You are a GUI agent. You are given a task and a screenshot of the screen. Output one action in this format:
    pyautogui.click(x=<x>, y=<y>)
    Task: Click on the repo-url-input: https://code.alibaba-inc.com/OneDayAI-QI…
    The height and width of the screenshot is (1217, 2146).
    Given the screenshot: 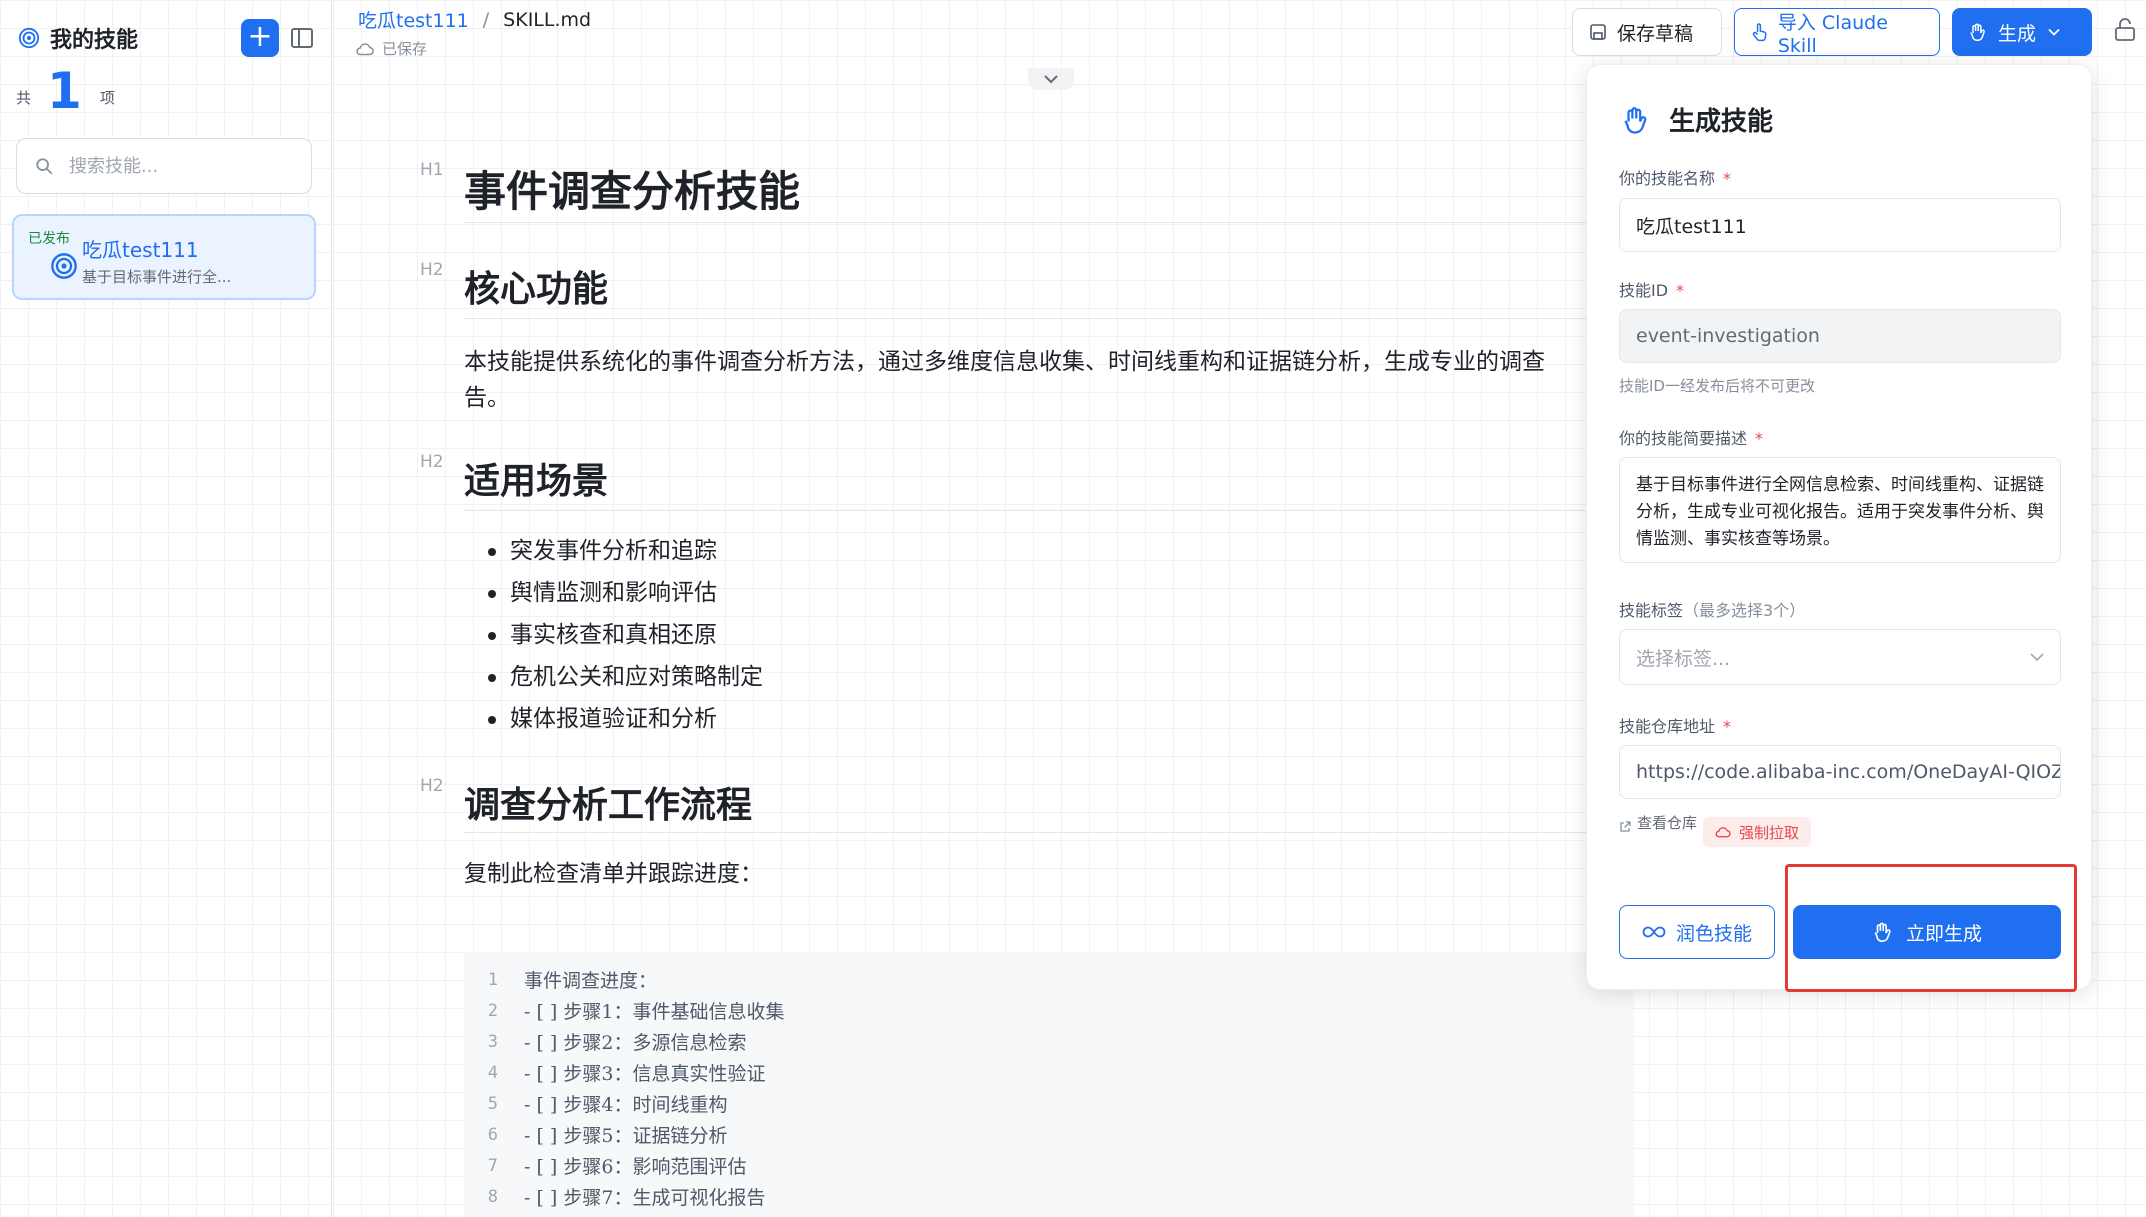 What is the action you would take?
    pyautogui.click(x=1840, y=772)
    